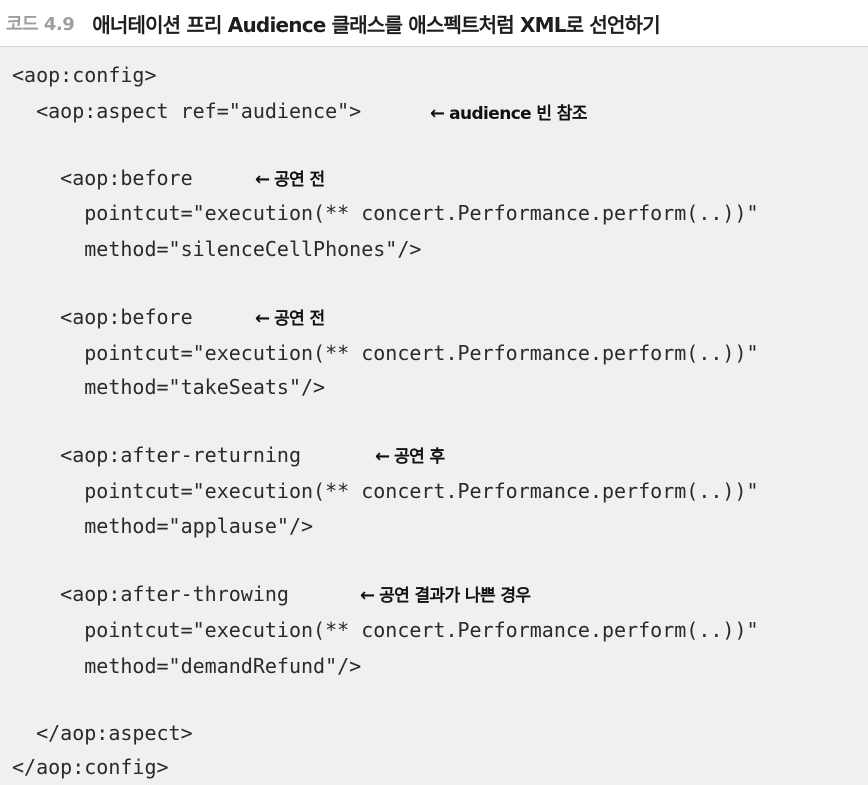 The image size is (868, 785). What do you see at coordinates (508, 113) in the screenshot?
I see `annotation: ← audience 빈 참조` at bounding box center [508, 113].